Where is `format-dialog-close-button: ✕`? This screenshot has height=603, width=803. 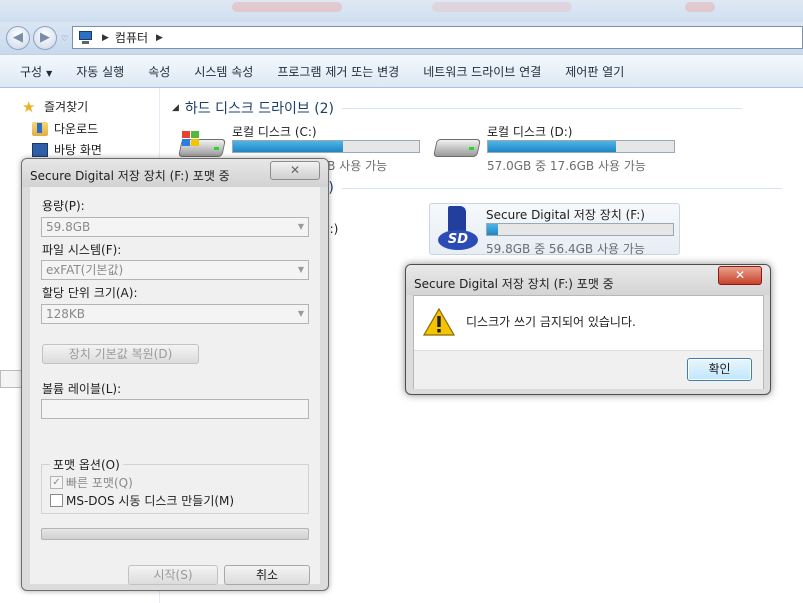
format-dialog-close-button: ✕ is located at coordinates (295, 170).